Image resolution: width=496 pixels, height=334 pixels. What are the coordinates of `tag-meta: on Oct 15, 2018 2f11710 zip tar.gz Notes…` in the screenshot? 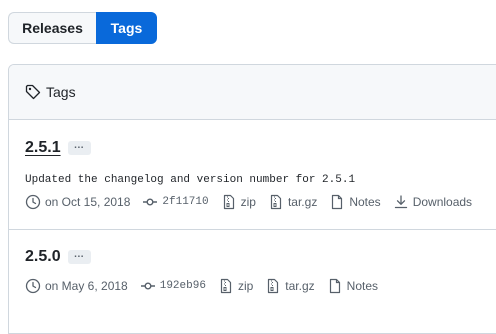 It's located at (254, 202).